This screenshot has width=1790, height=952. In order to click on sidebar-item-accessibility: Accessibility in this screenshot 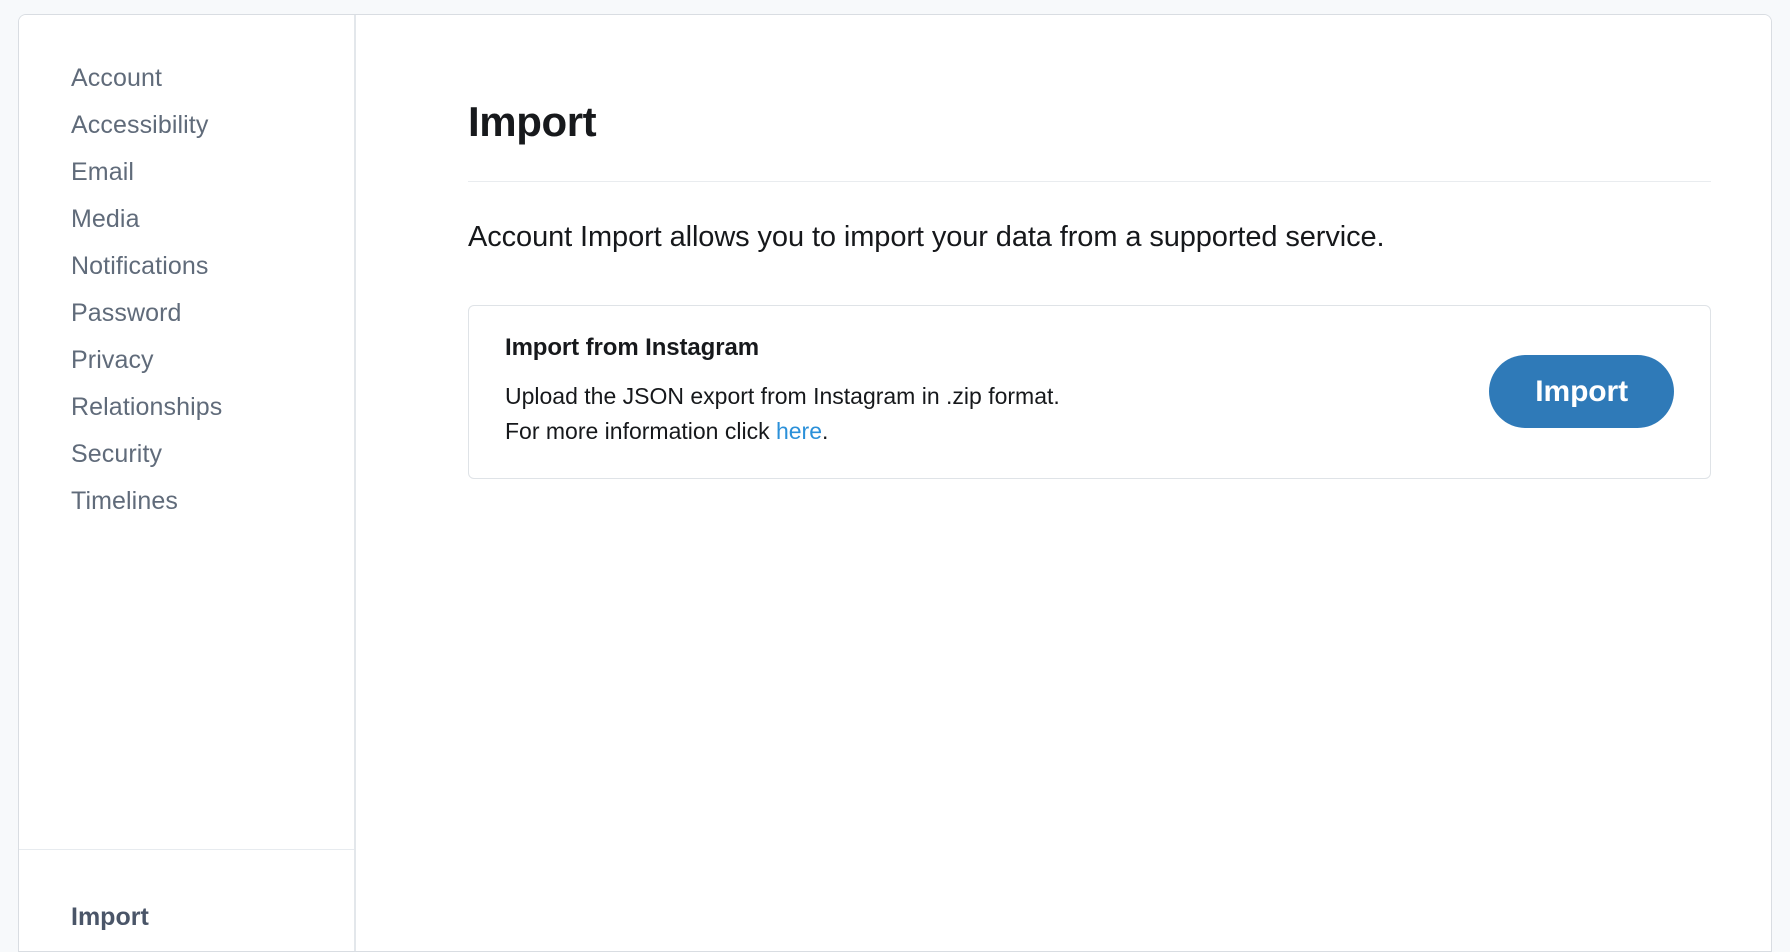, I will do `click(186, 125)`.